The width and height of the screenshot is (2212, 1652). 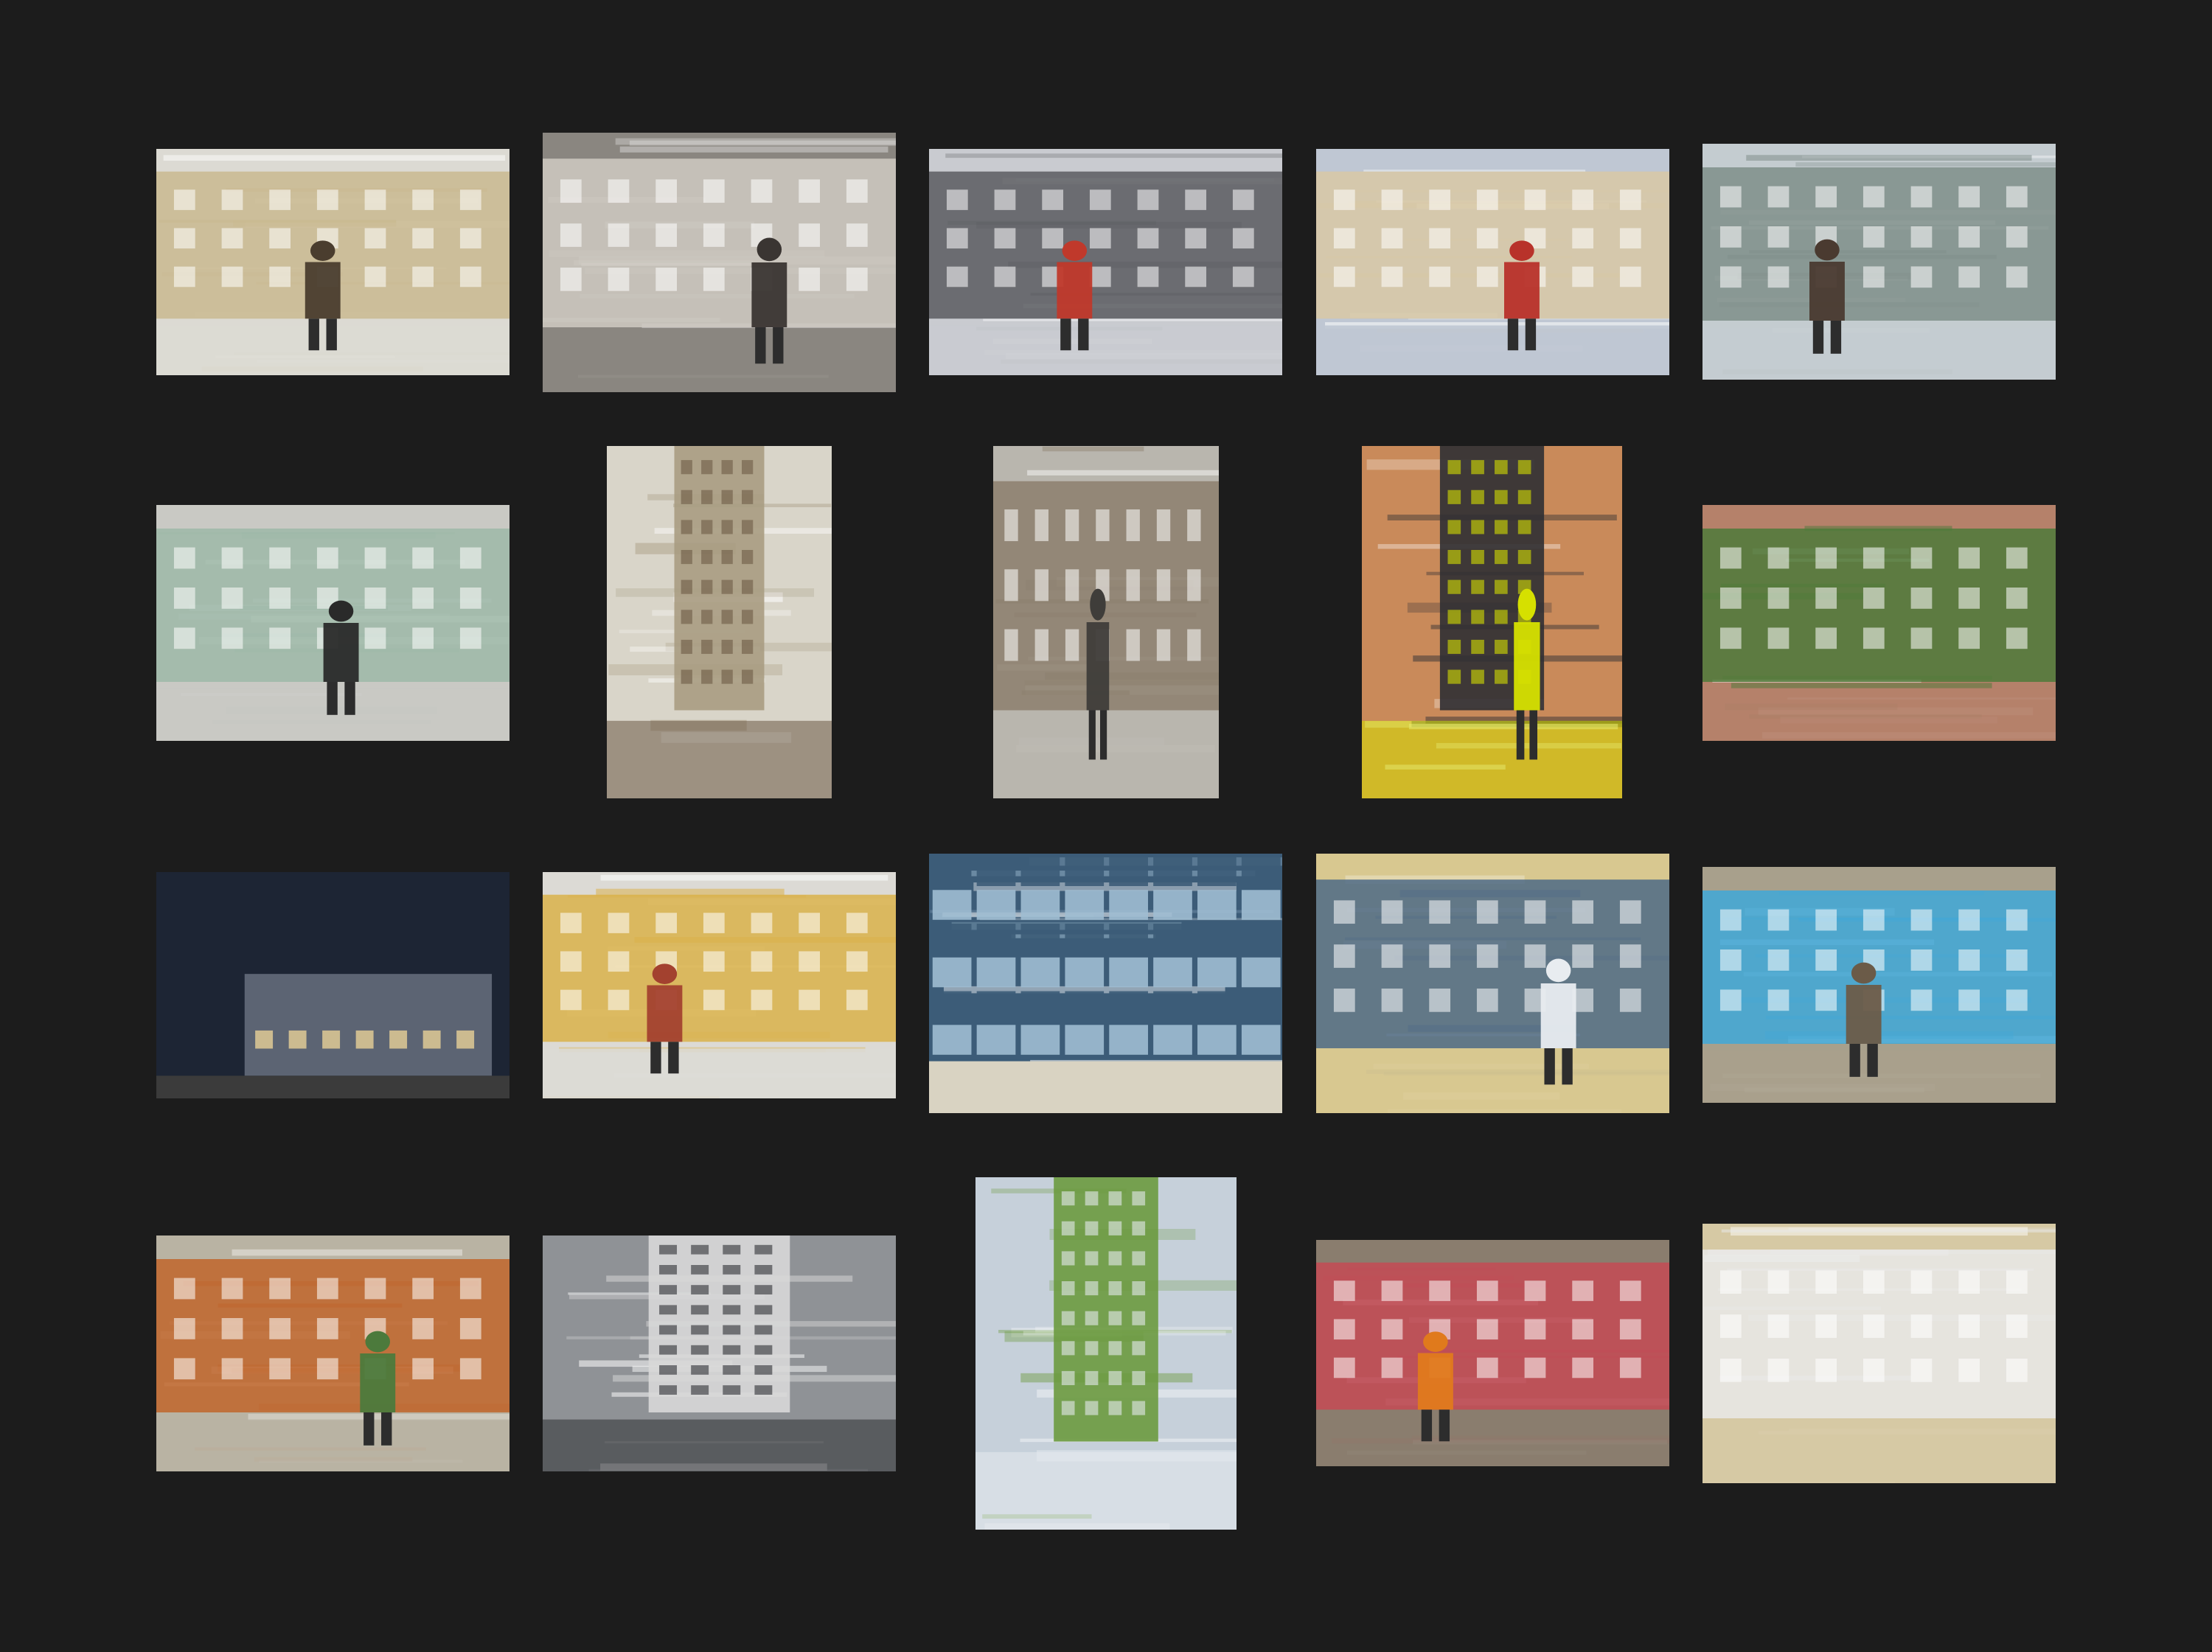 What do you see at coordinates (332, 1353) in the screenshot?
I see `photo-reflection-people-at-railing` at bounding box center [332, 1353].